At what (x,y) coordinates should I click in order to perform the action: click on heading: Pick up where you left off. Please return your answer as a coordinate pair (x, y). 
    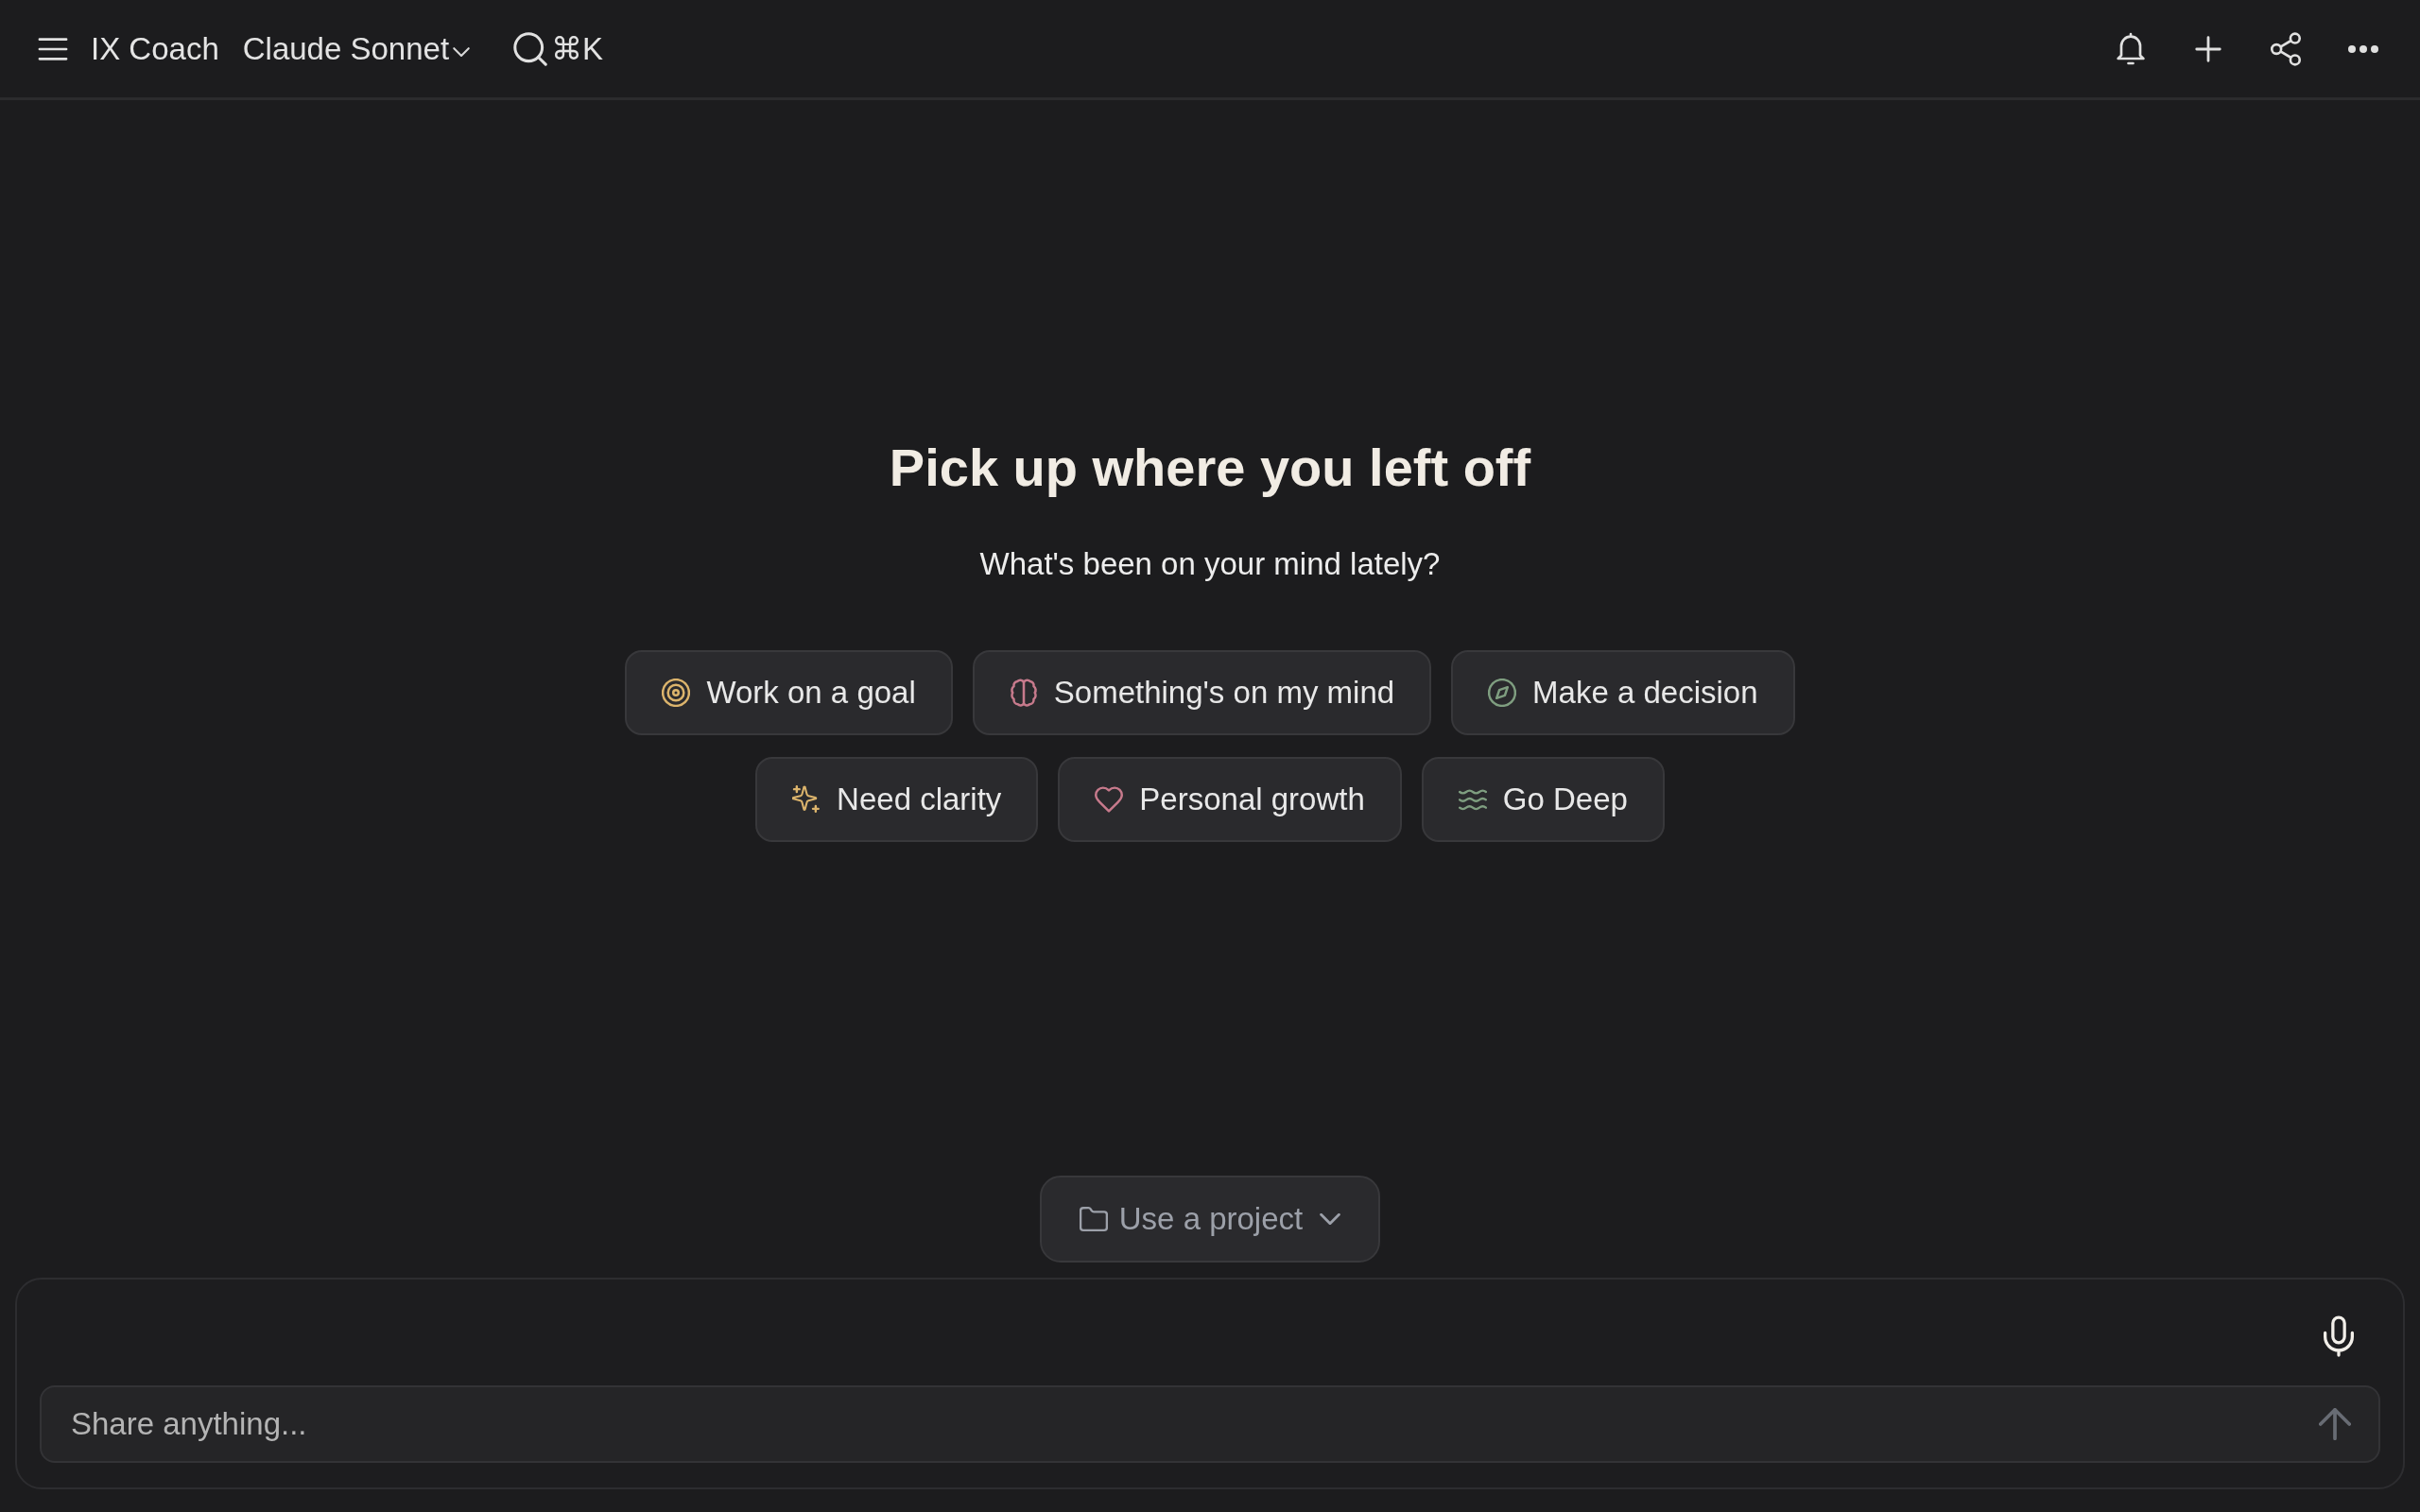
    Looking at the image, I should click on (1210, 468).